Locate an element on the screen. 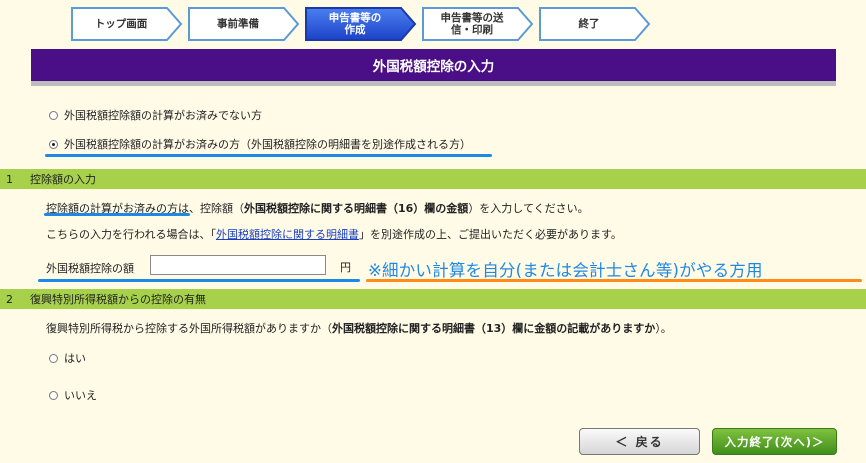 The width and height of the screenshot is (866, 463). page-title: 外国税額控除の入力 is located at coordinates (433, 65).